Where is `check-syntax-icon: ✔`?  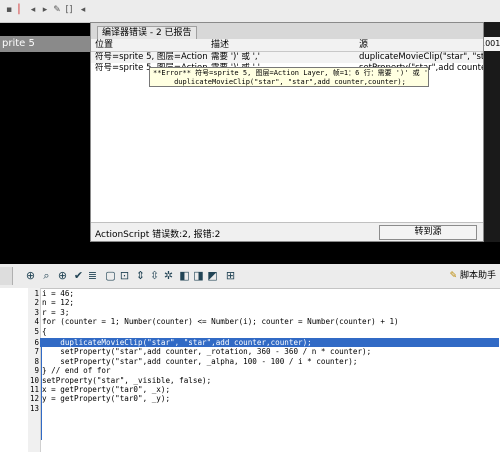
check-syntax-icon: ✔ is located at coordinates (78, 275).